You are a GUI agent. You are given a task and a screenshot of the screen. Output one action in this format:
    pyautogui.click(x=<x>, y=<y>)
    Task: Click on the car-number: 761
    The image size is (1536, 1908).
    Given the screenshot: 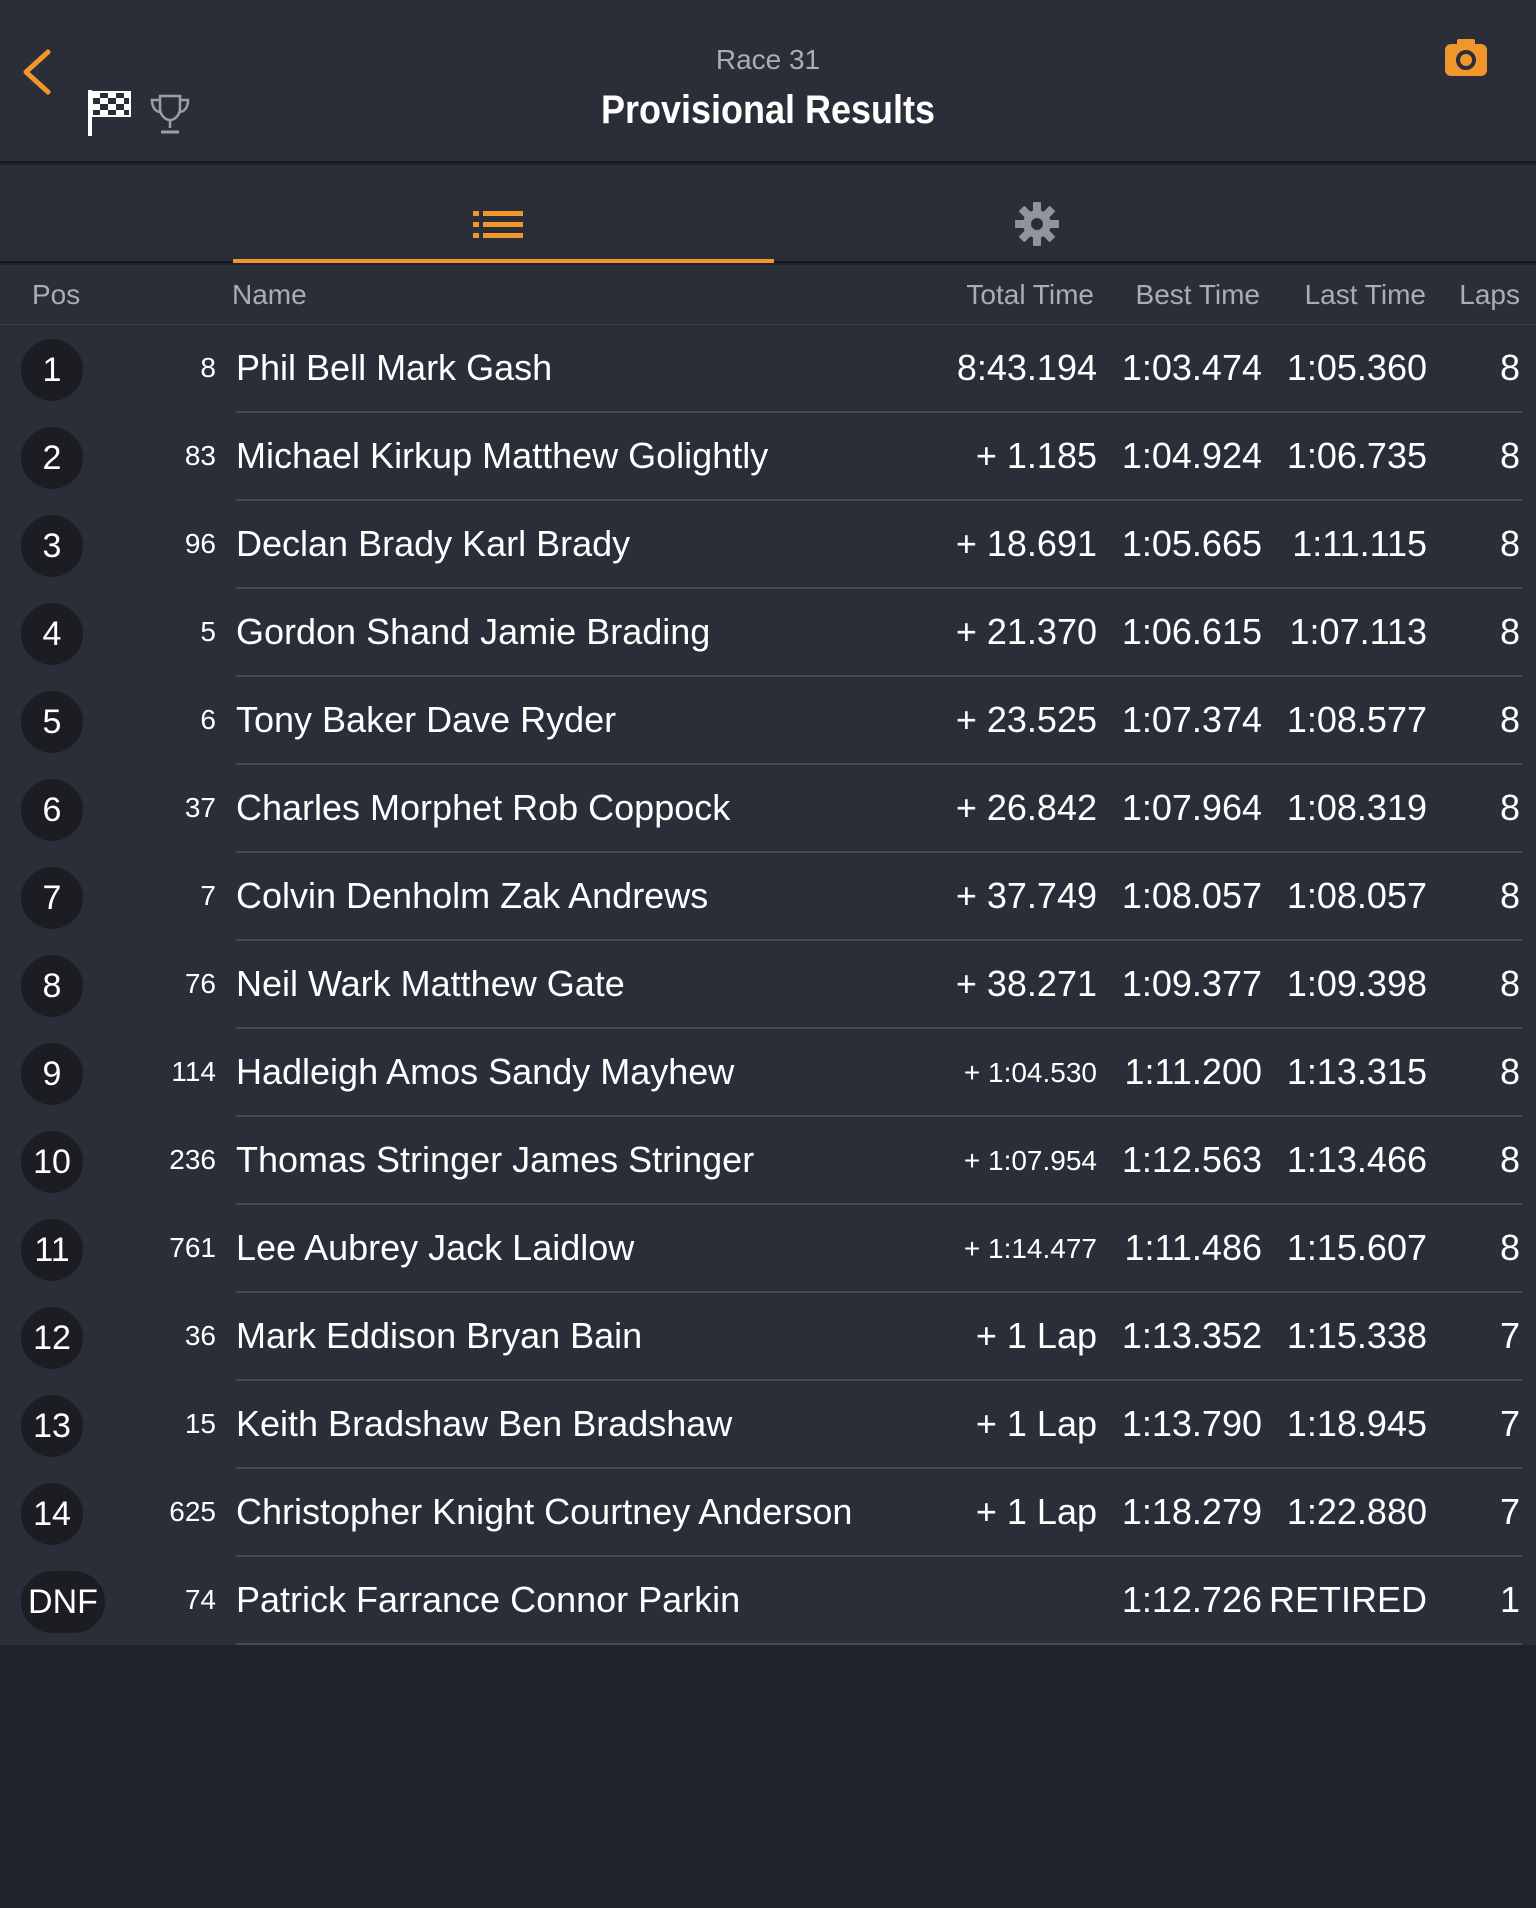 What is the action you would take?
    pyautogui.click(x=192, y=1247)
    